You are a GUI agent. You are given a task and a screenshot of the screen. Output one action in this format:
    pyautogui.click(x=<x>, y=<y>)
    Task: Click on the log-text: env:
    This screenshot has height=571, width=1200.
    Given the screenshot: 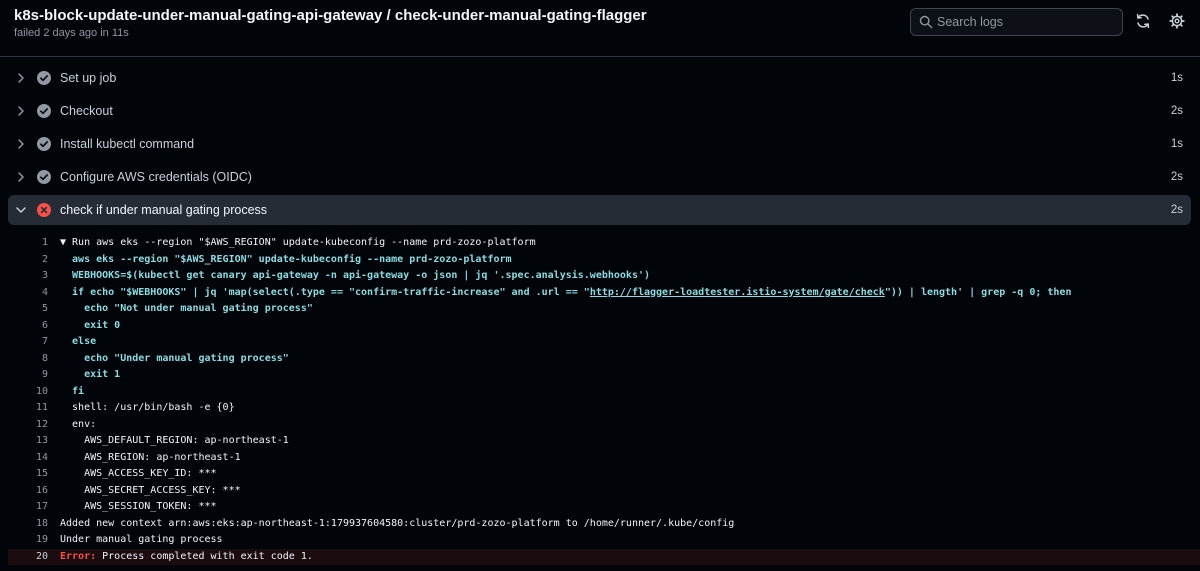 What is the action you would take?
    pyautogui.click(x=78, y=424)
    